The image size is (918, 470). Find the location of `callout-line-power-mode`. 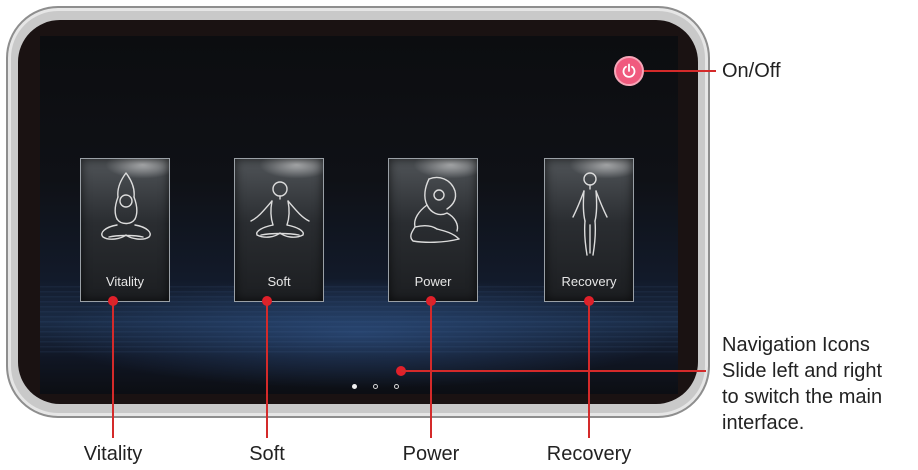

callout-line-power-mode is located at coordinates (431, 369).